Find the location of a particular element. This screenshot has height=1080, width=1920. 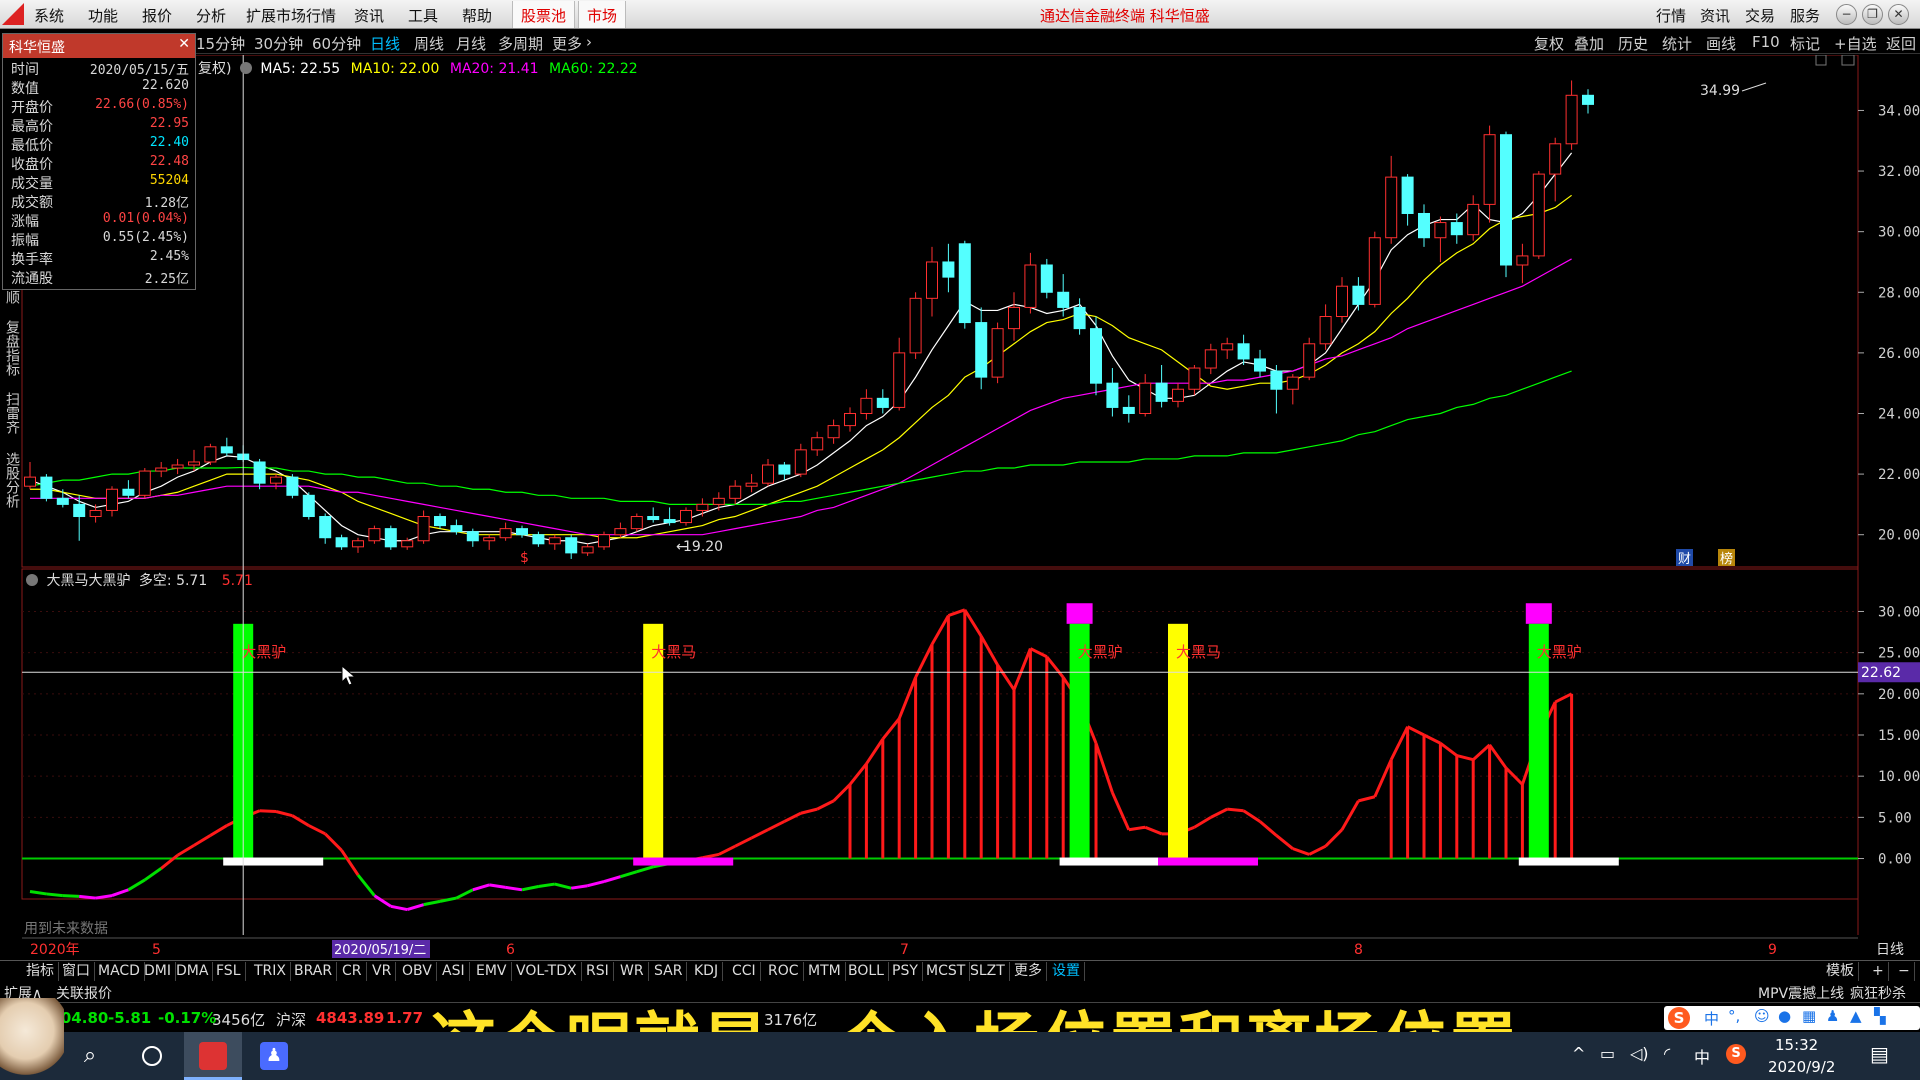

legend-toggle-icon is located at coordinates (245, 68).